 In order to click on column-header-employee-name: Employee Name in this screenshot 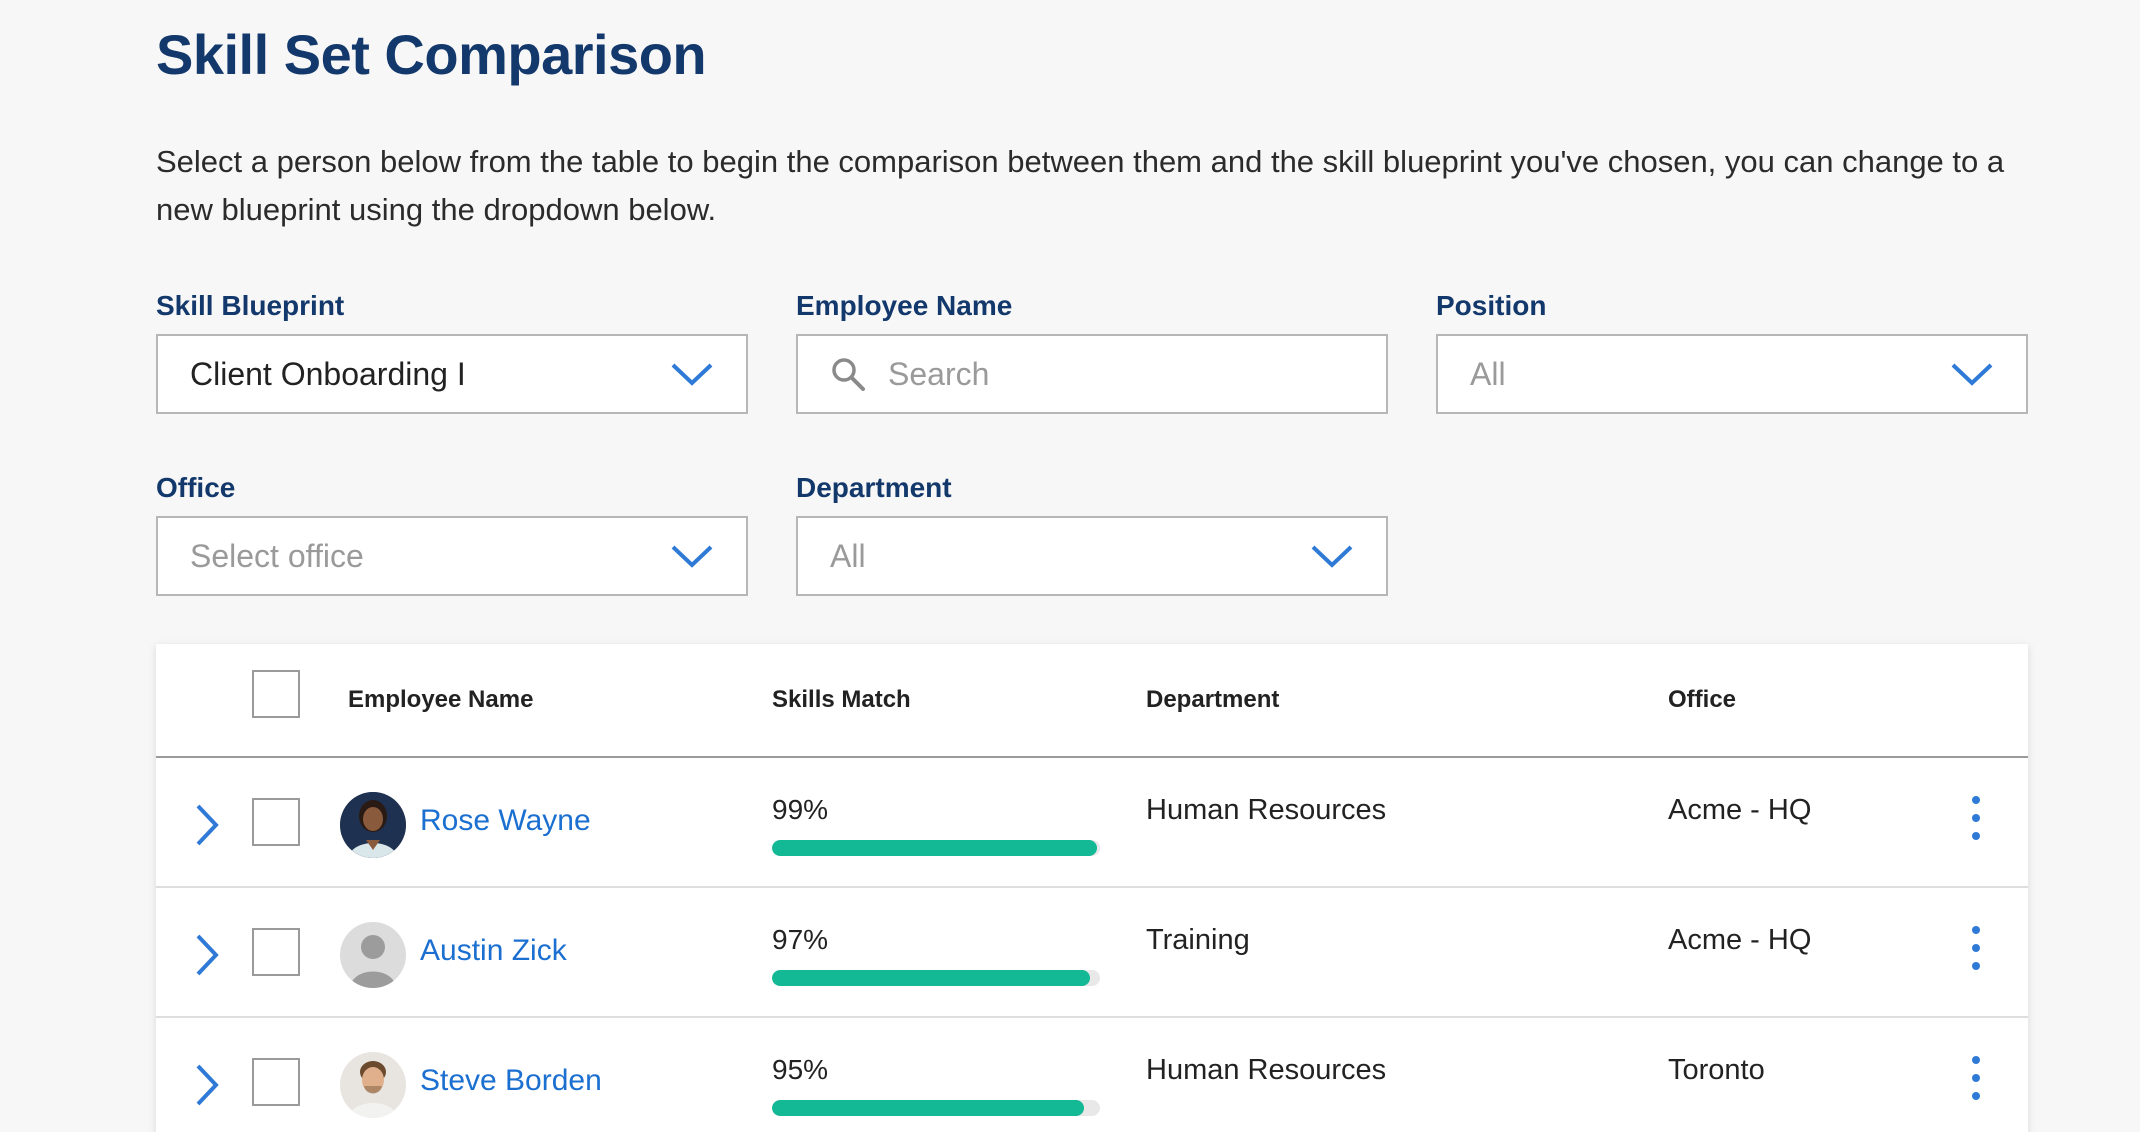, I will do `click(440, 700)`.